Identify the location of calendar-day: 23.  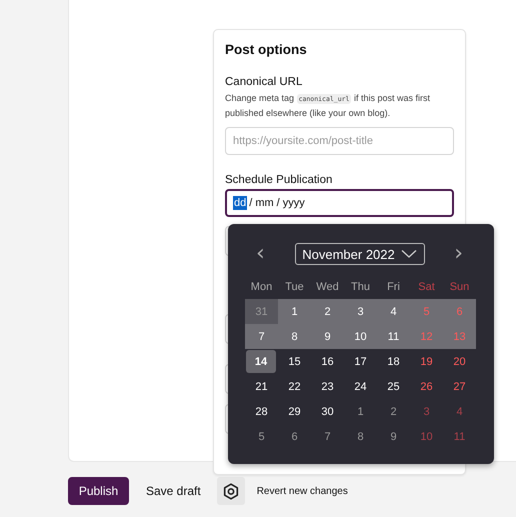
(327, 386).